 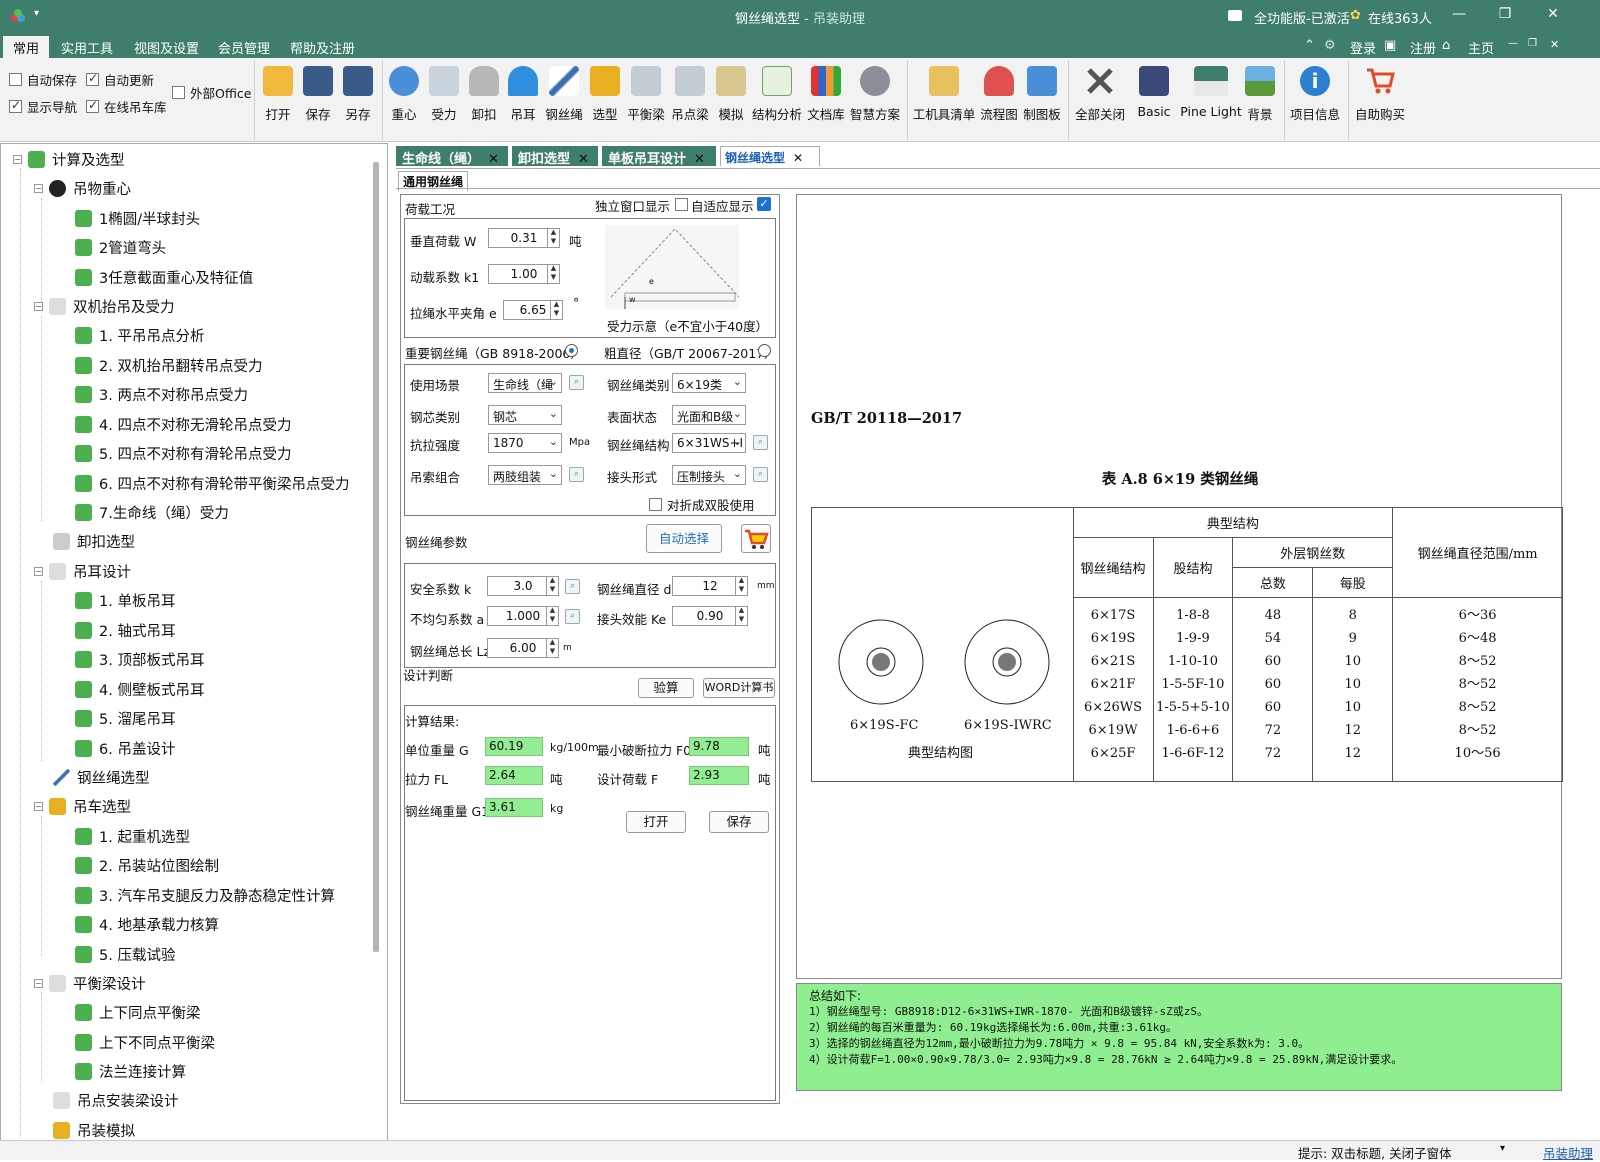 I want to click on tree-node-lug-design: − 吊耳设计, so click(x=82, y=571).